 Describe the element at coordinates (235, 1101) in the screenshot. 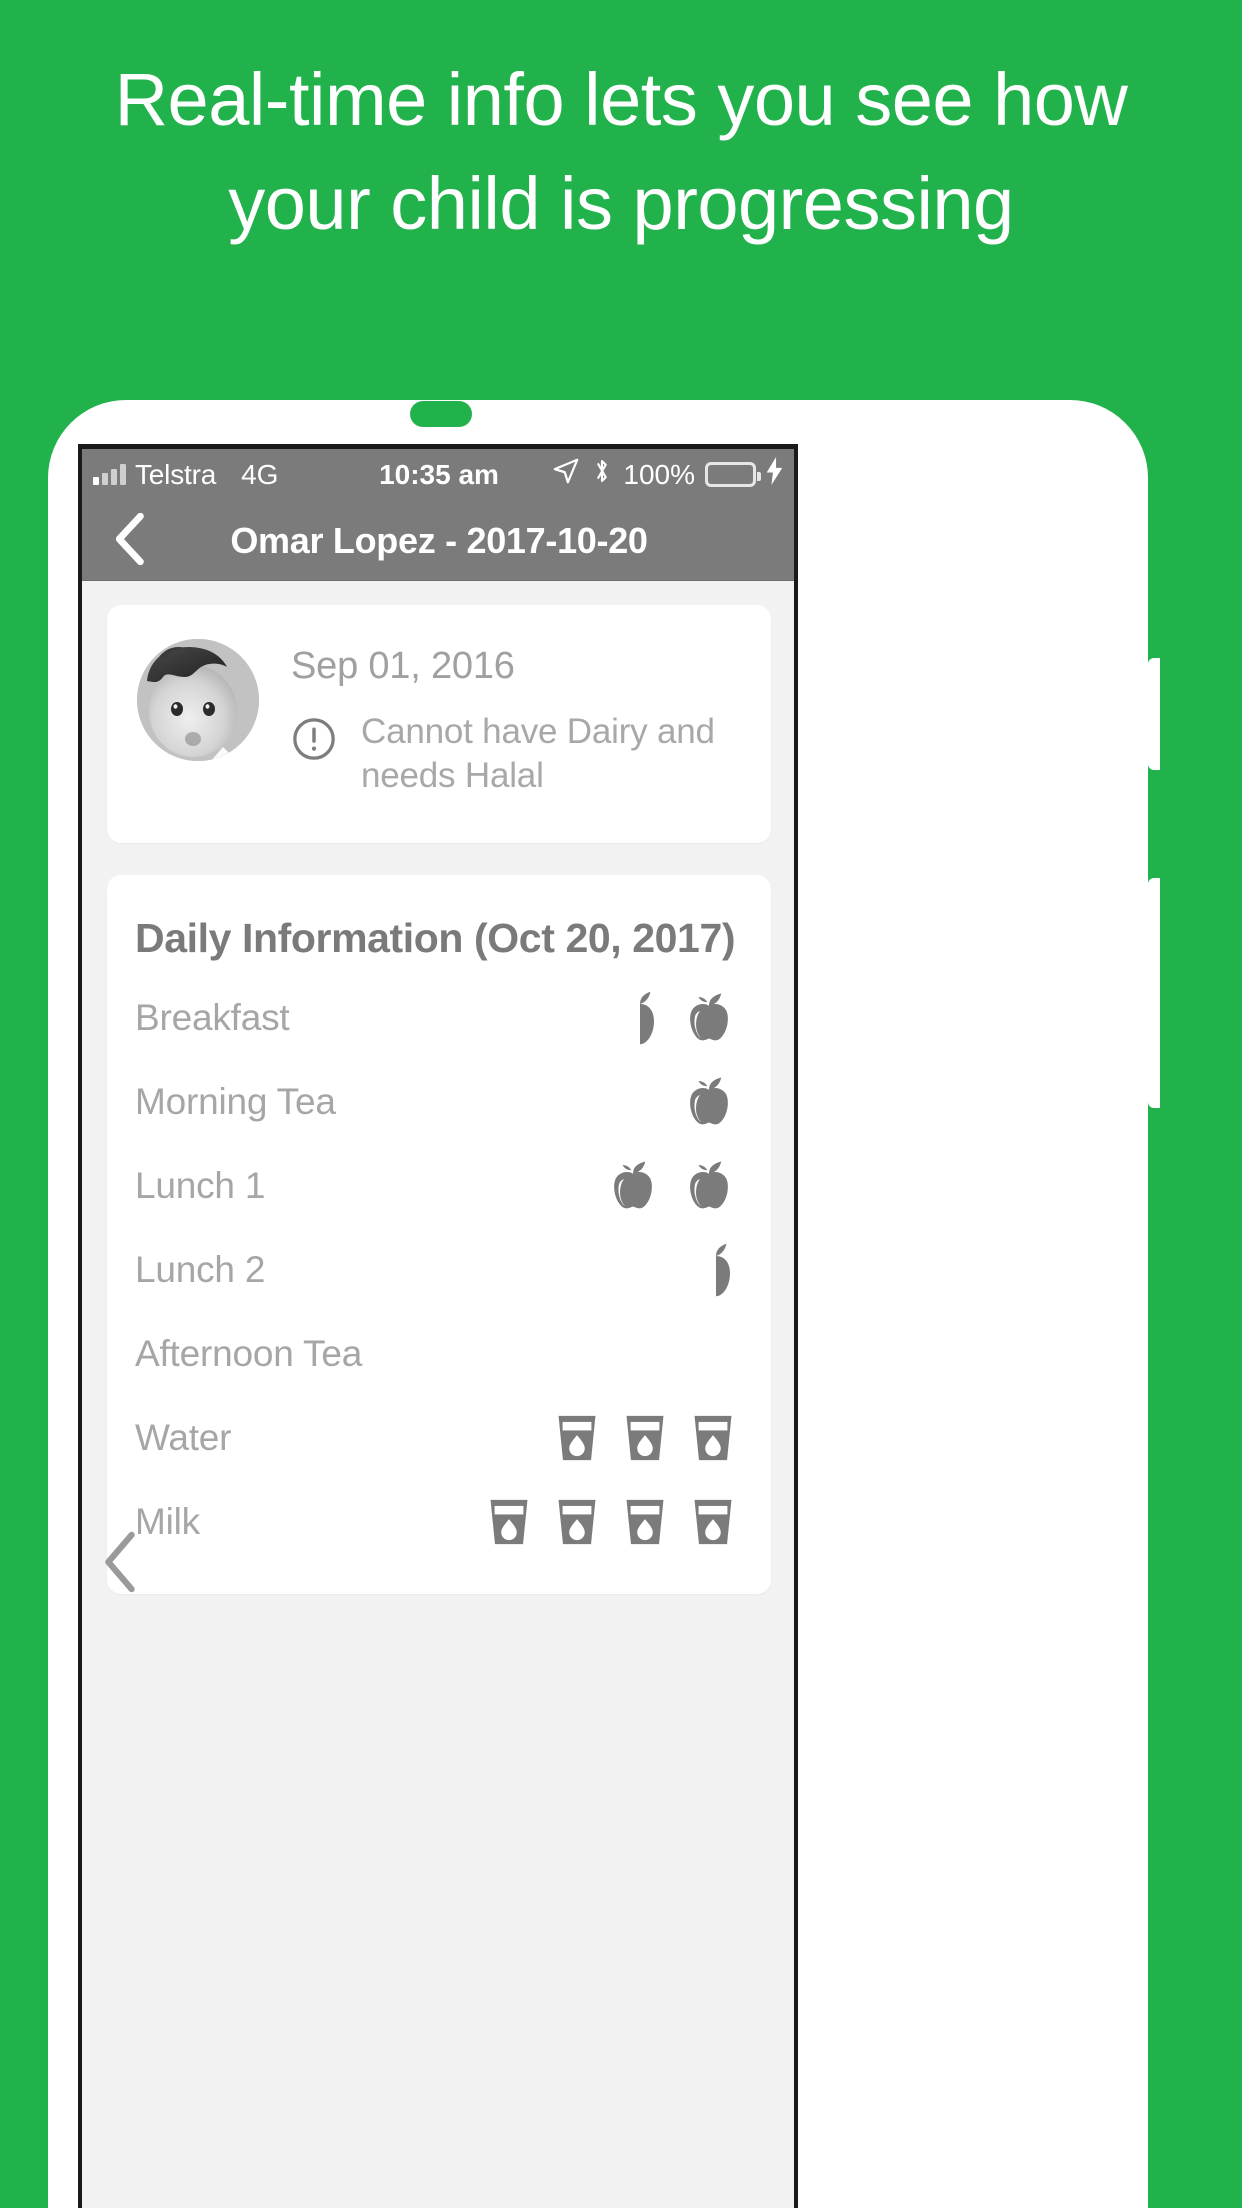

I see `meal-label: Morning Tea` at that location.